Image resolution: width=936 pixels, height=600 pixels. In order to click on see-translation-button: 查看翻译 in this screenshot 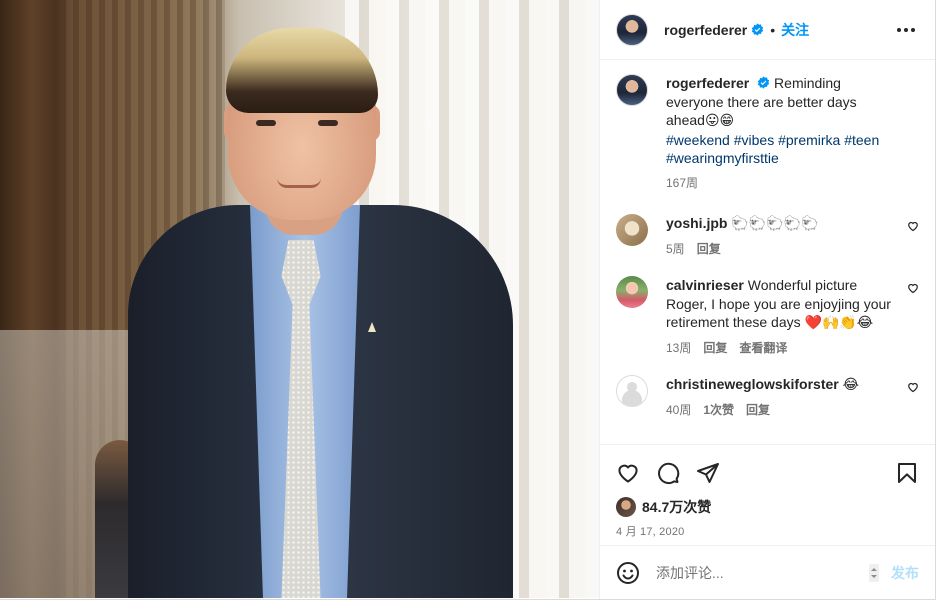, I will do `click(763, 348)`.